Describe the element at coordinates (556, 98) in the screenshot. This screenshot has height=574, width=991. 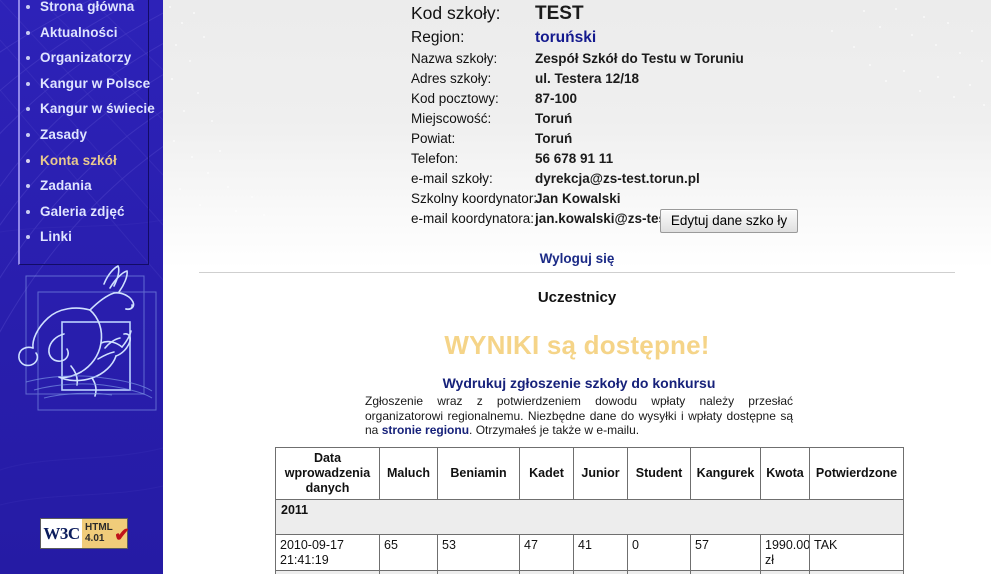
I see `field-value: 87-100` at that location.